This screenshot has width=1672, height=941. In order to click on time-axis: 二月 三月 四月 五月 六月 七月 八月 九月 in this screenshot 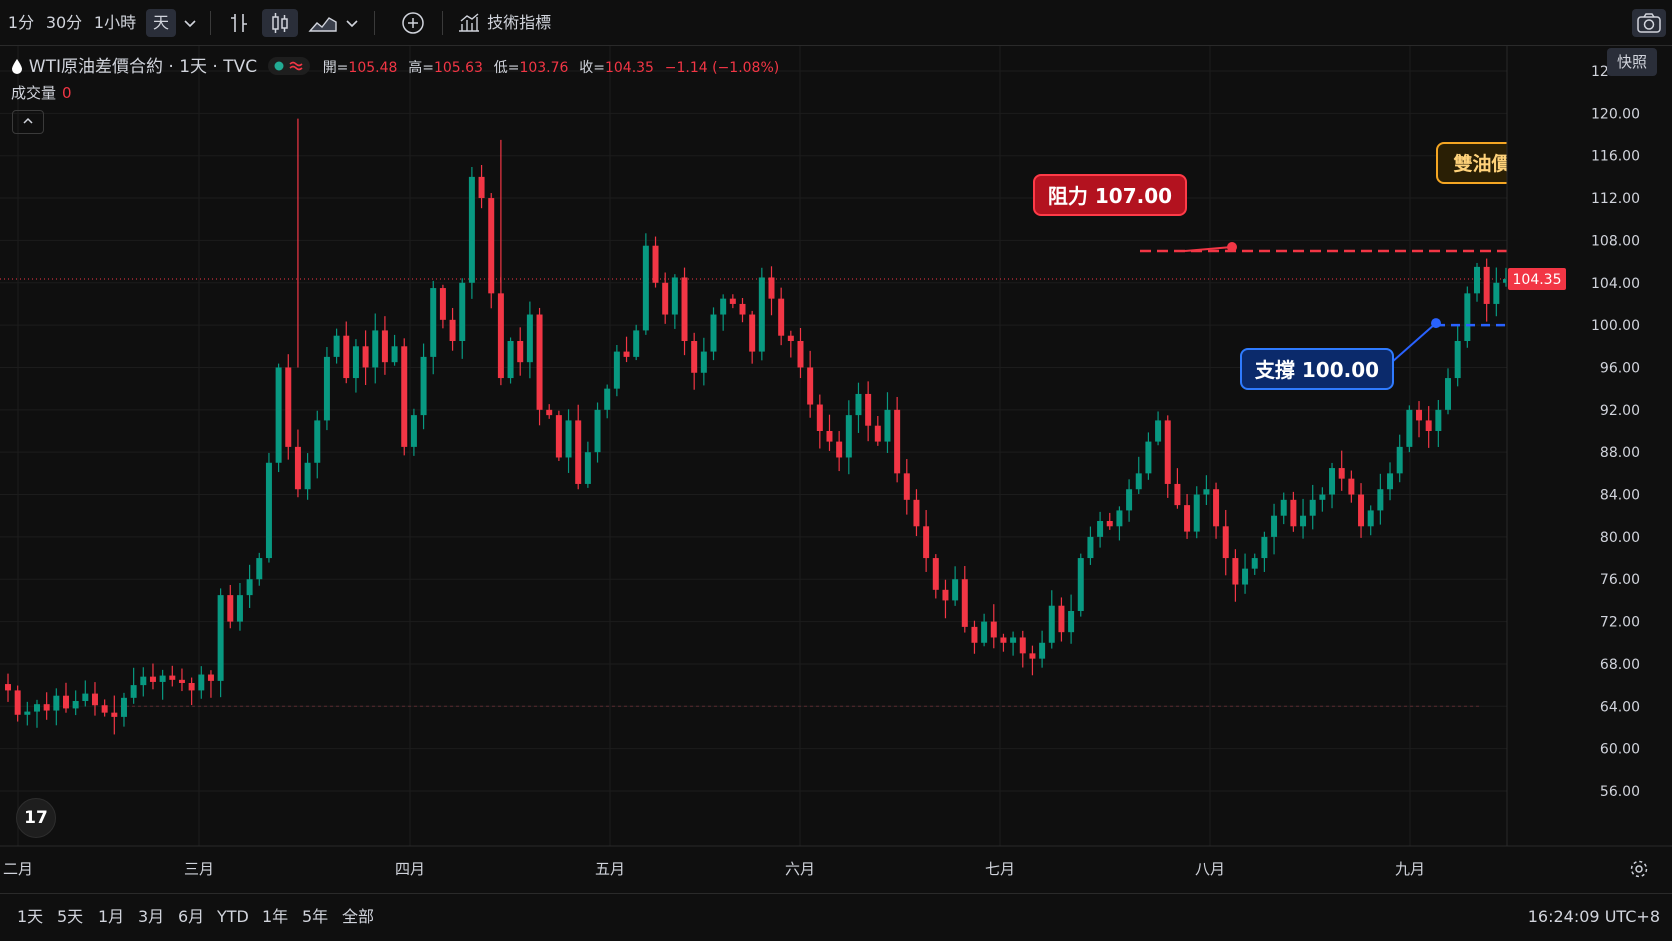, I will do `click(836, 861)`.